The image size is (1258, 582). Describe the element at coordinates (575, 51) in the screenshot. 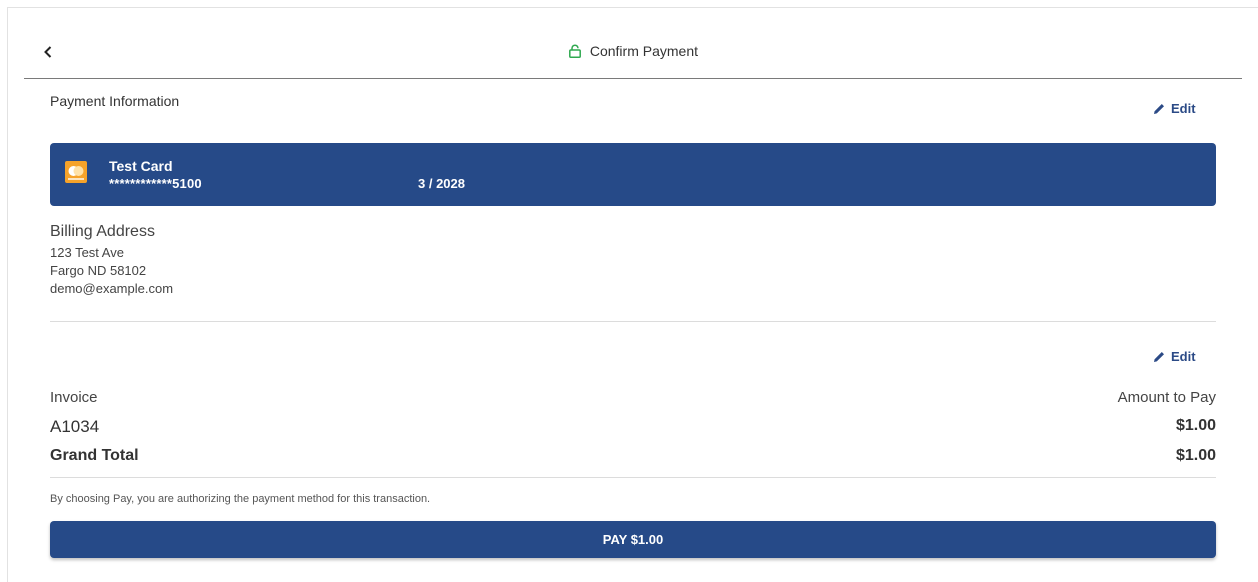

I see `lock-icon` at that location.